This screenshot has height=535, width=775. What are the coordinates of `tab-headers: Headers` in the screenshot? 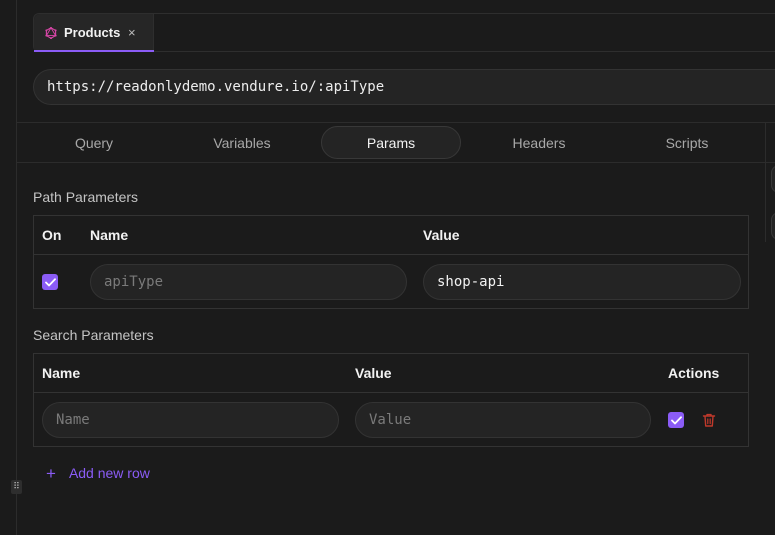 It's located at (539, 142).